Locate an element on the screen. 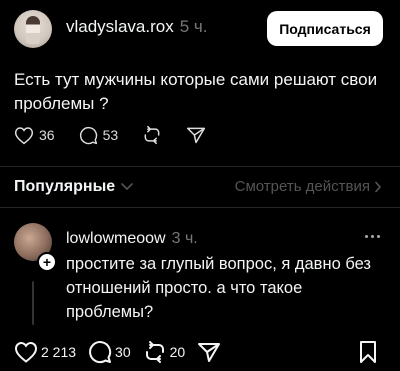 This screenshot has width=400, height=371. like-button: 36 is located at coordinates (34, 135).